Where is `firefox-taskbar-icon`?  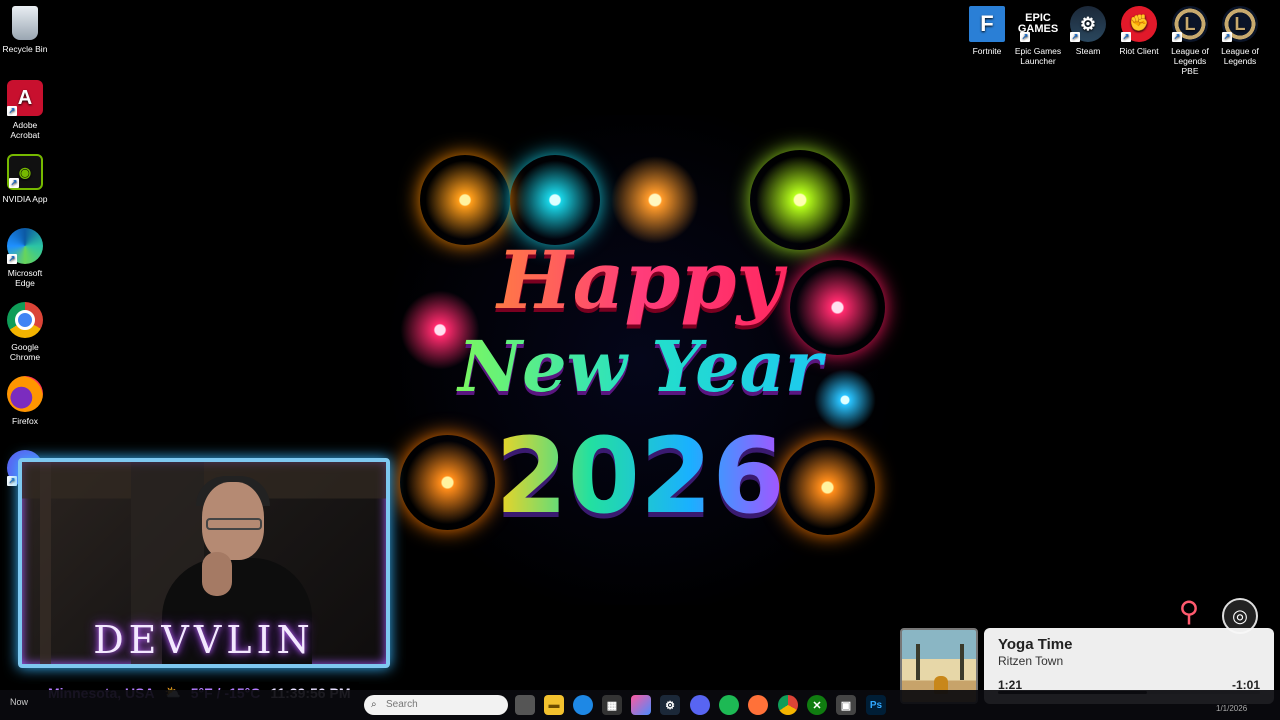 firefox-taskbar-icon is located at coordinates (758, 705).